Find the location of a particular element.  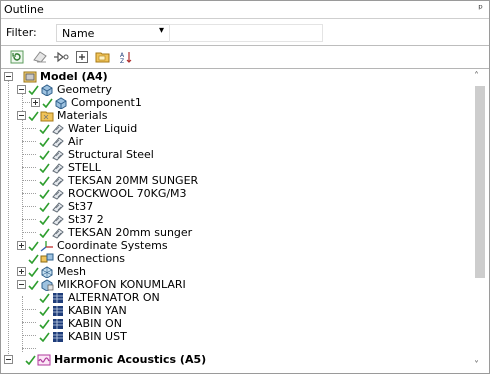

tree-node-label: Connections is located at coordinates (91, 258).